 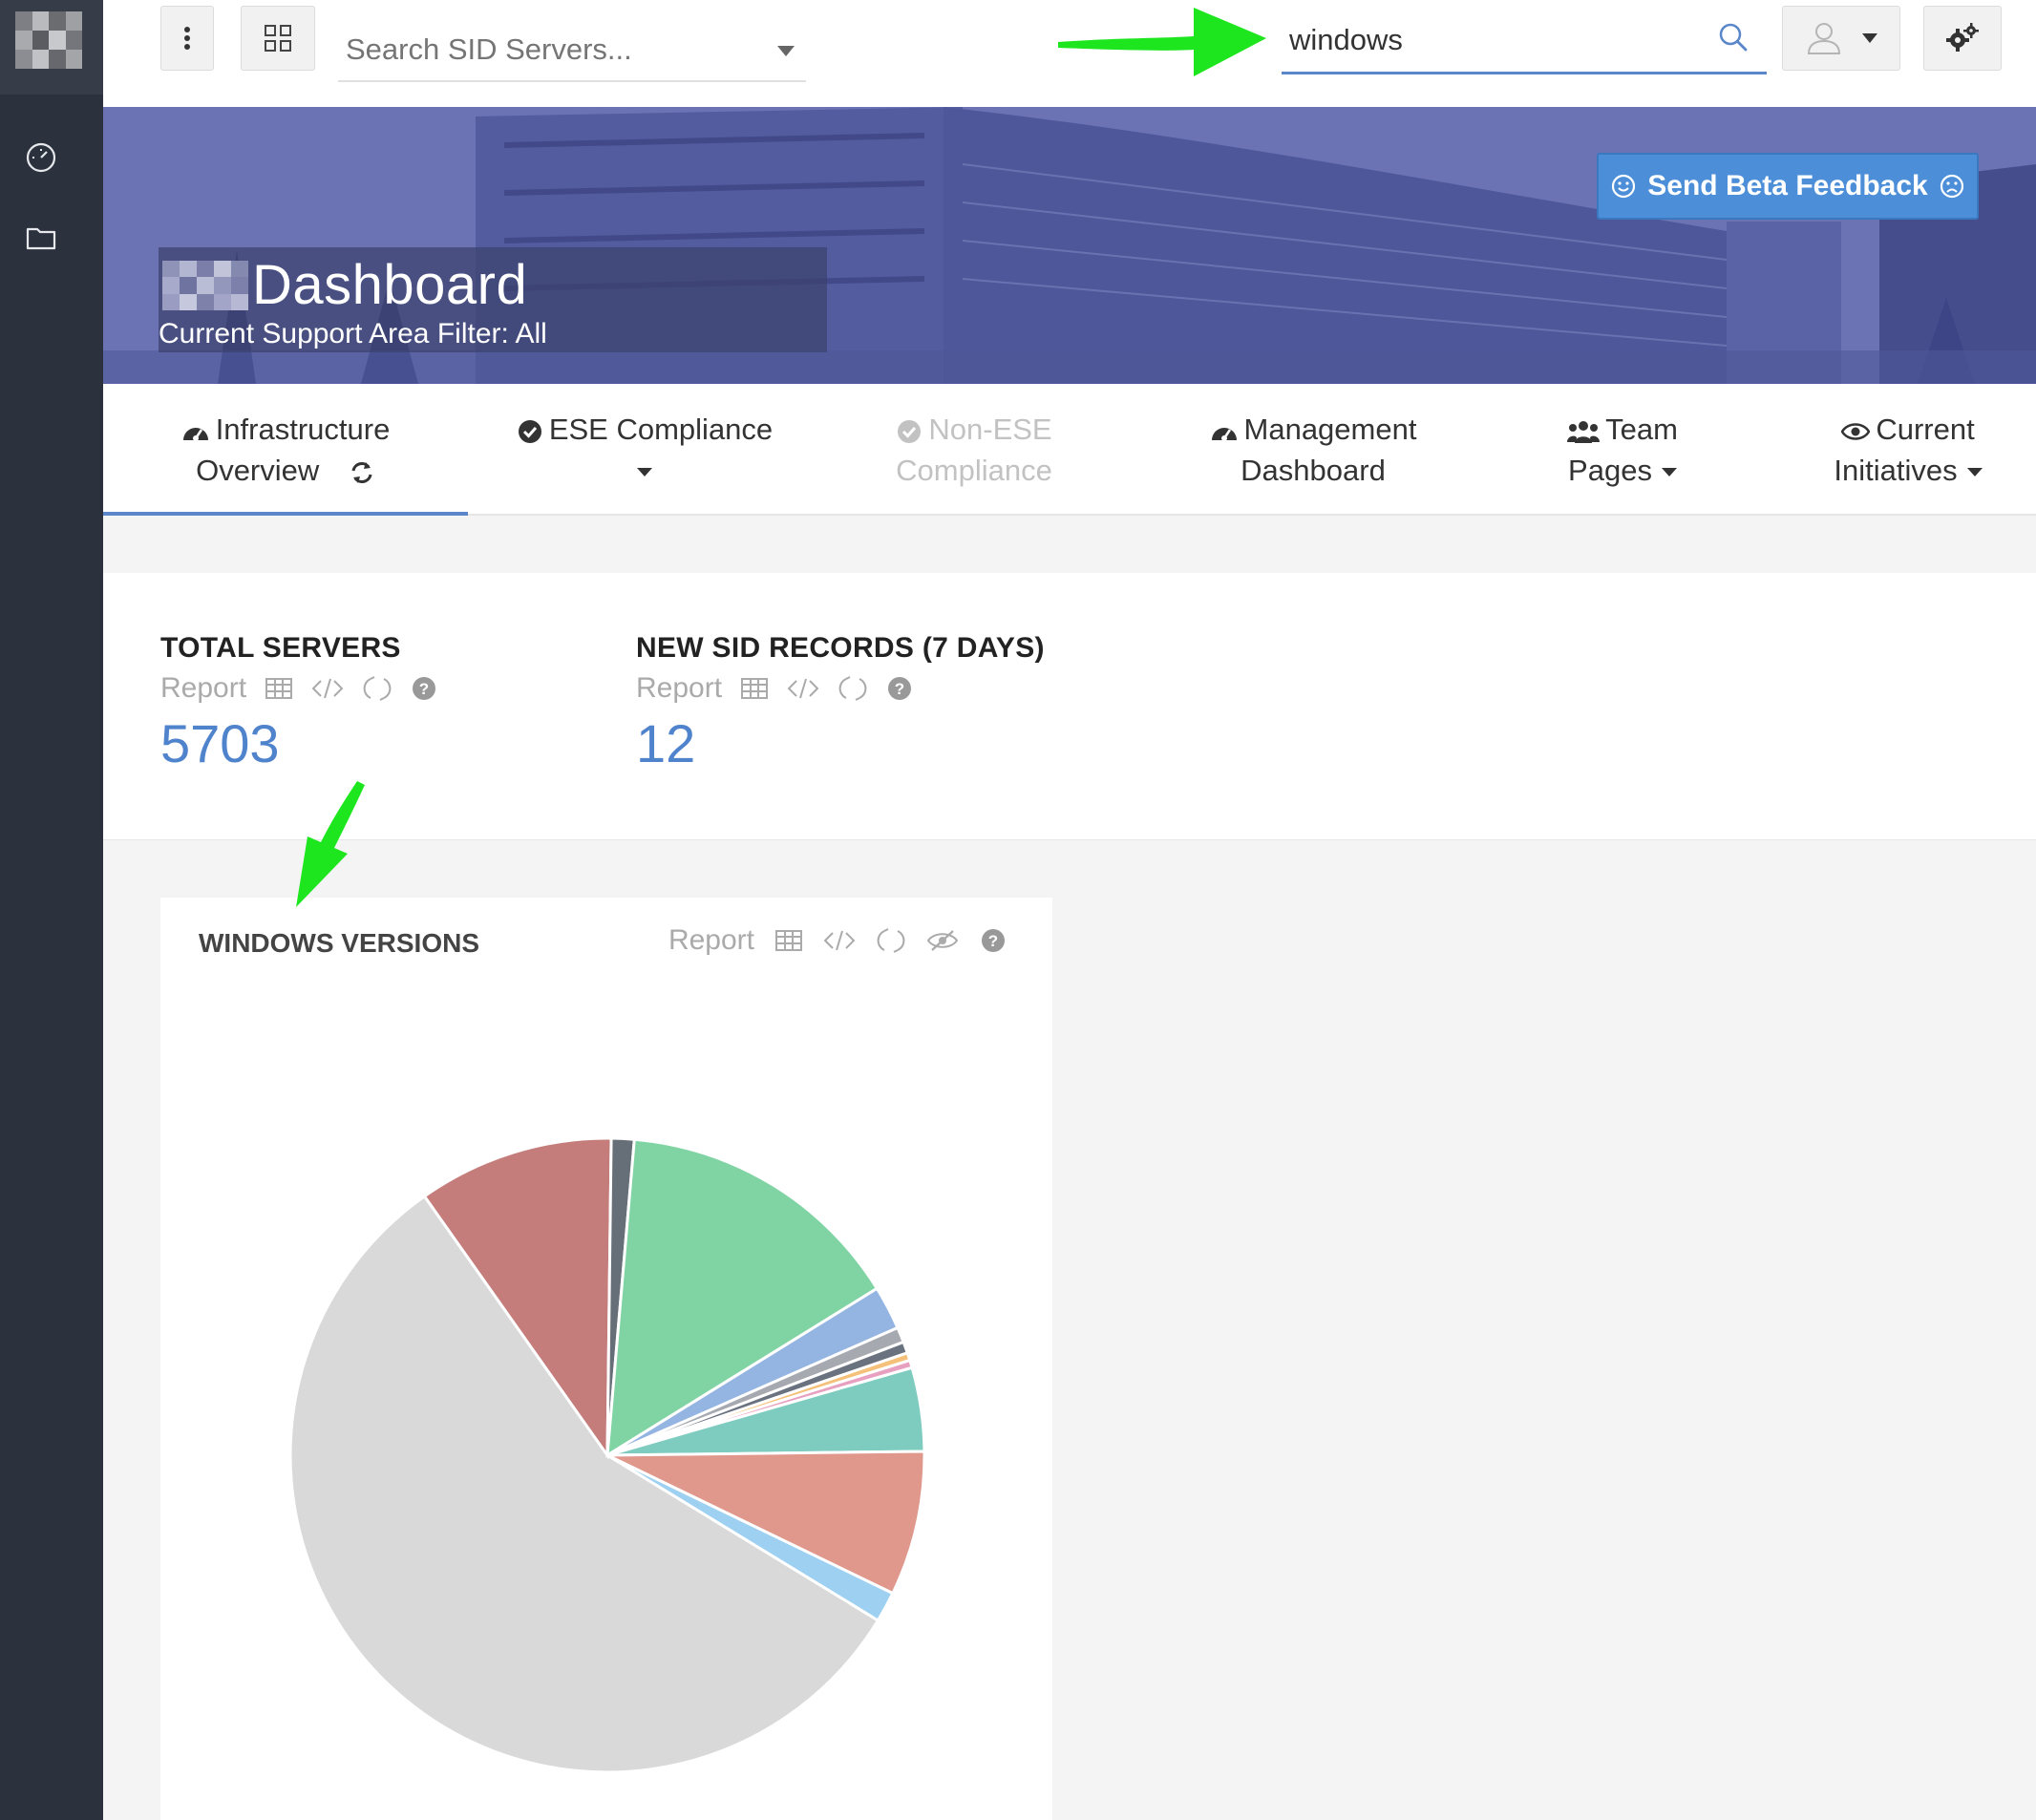 What do you see at coordinates (258, 470) in the screenshot?
I see `tab-label: Overview` at bounding box center [258, 470].